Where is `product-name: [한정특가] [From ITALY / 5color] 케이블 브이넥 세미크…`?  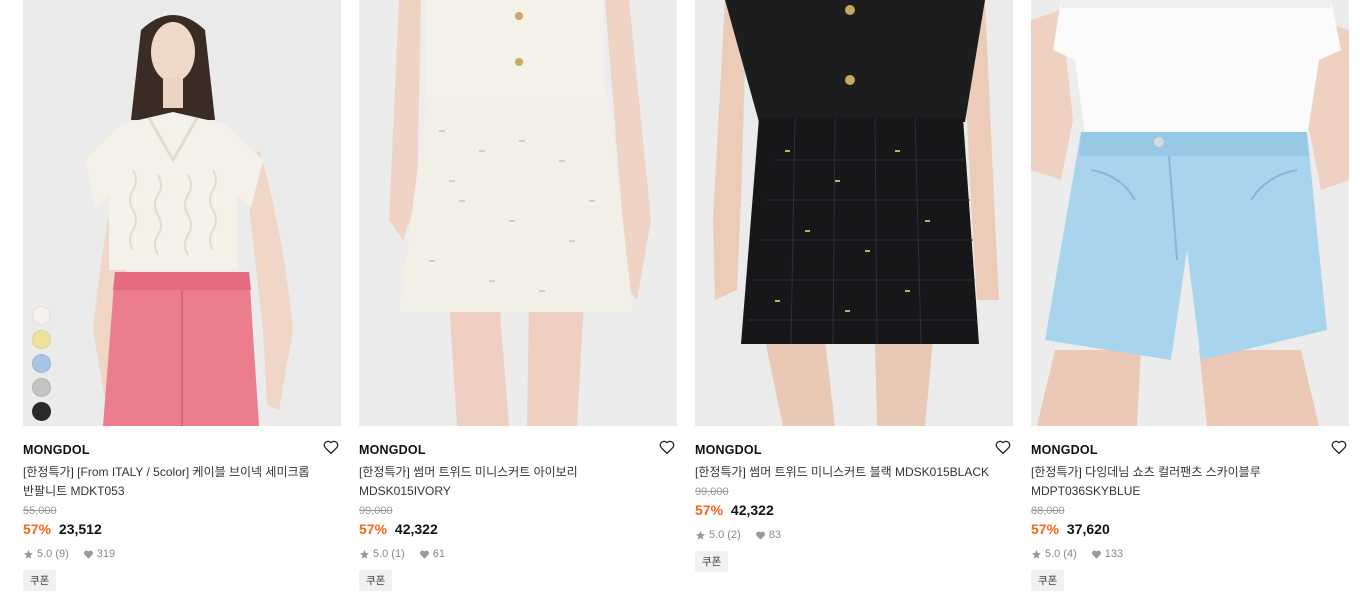 product-name: [한정특가] [From ITALY / 5color] 케이블 브이넥 세미크… is located at coordinates (173, 482).